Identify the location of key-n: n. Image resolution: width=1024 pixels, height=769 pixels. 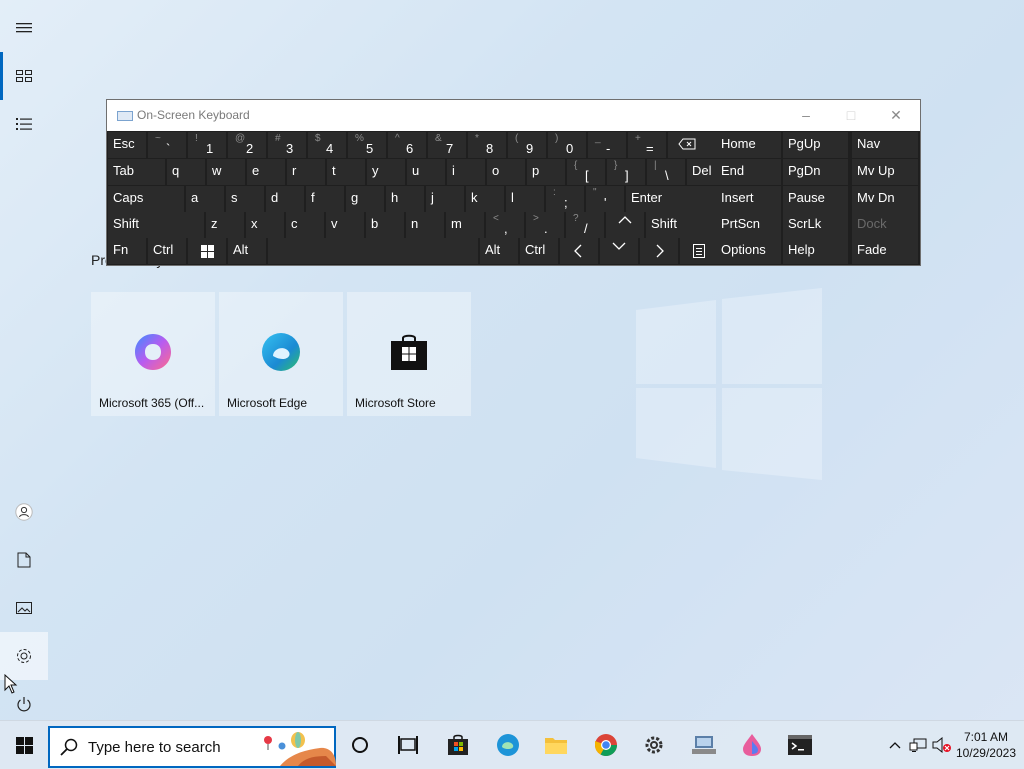
(425, 225).